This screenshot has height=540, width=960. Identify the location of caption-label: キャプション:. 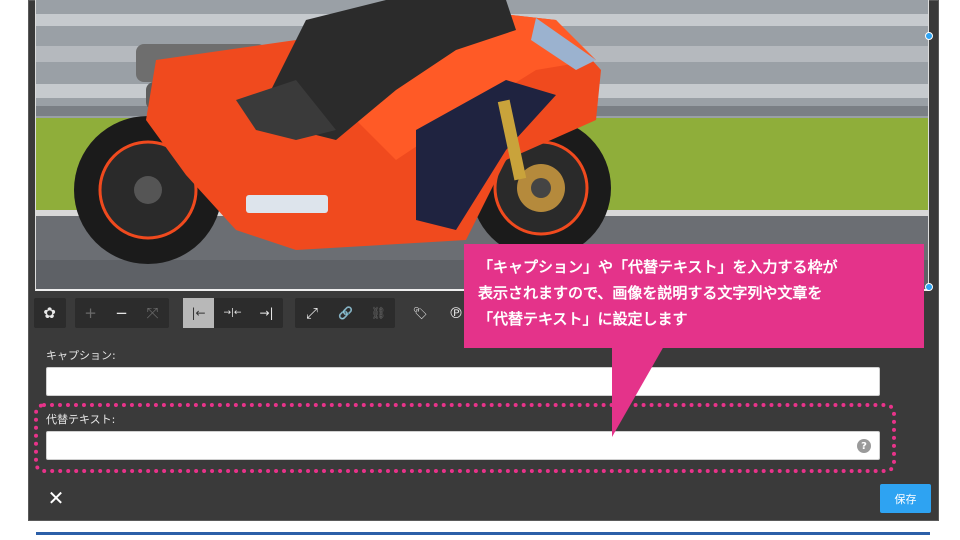
(81, 355).